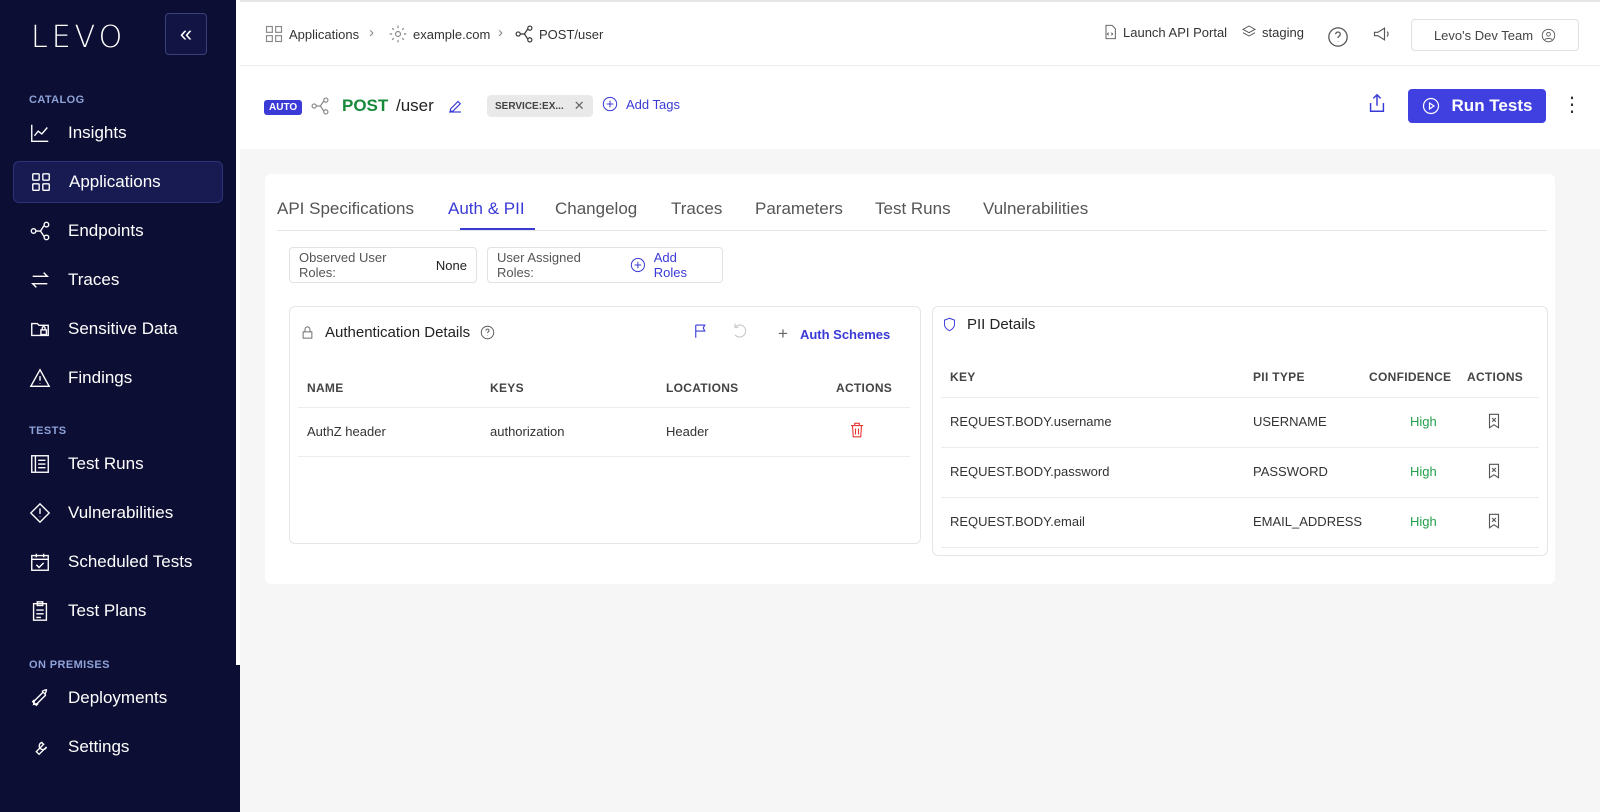  Describe the element at coordinates (1035, 209) in the screenshot. I see `tab-vulnerabilities: Vulnerabilities` at that location.